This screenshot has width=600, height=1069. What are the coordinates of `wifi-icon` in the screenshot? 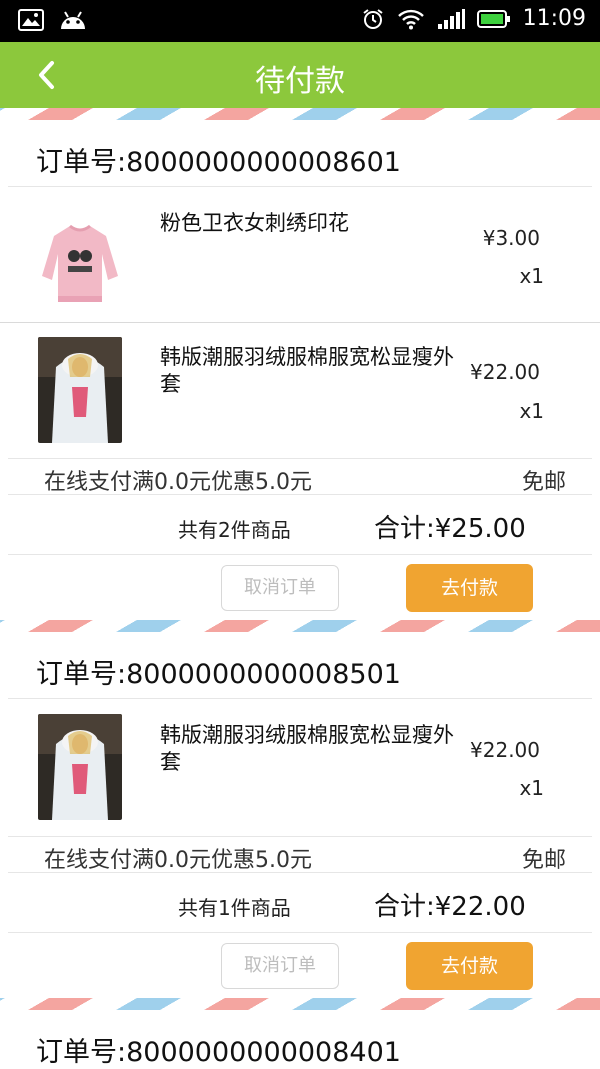 It's located at (410, 19).